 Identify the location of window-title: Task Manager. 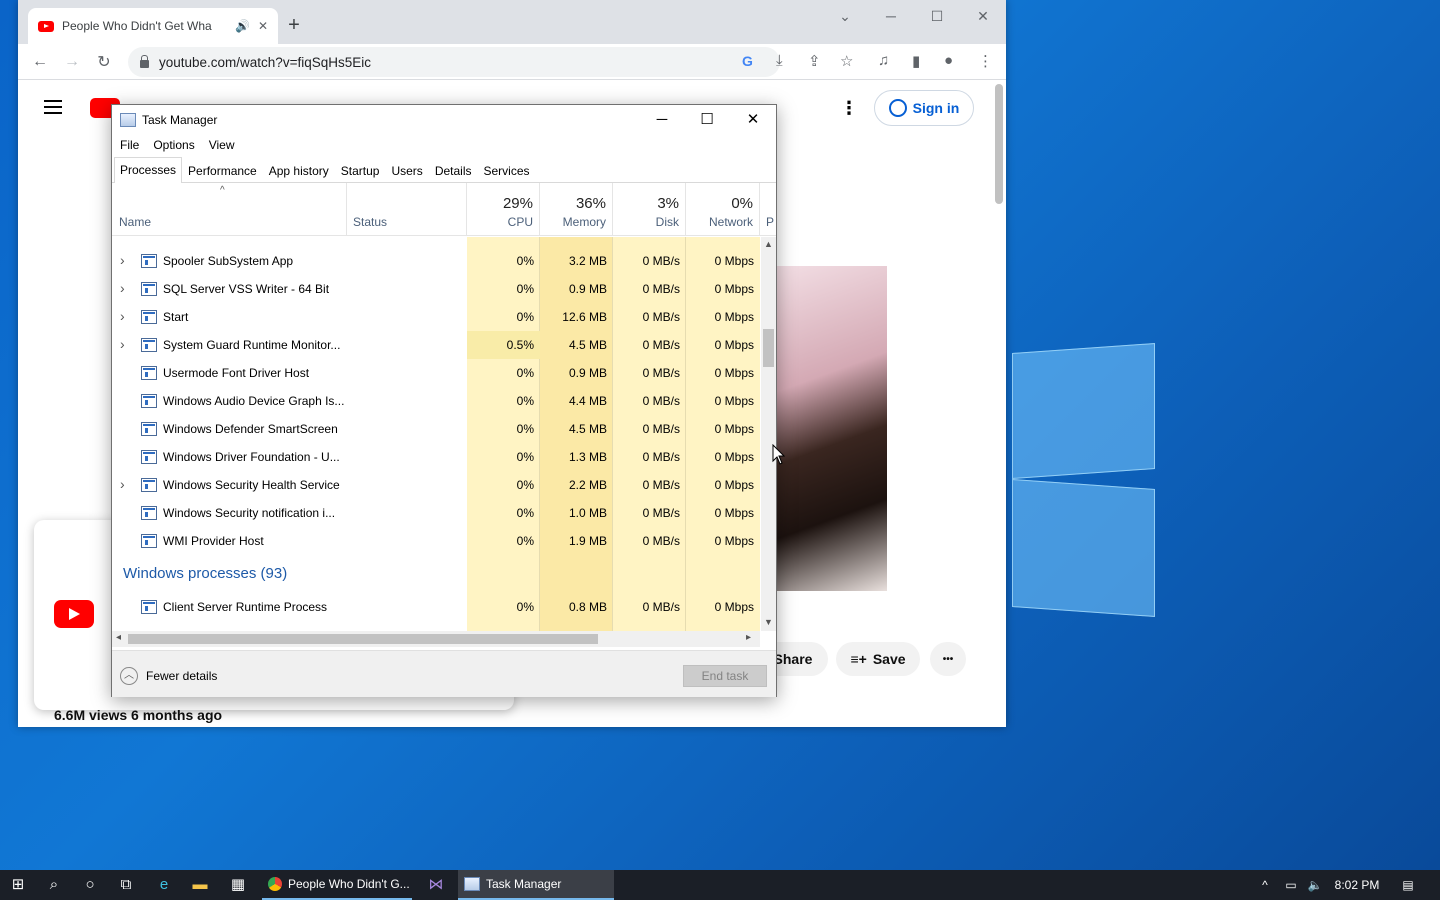
(180, 120).